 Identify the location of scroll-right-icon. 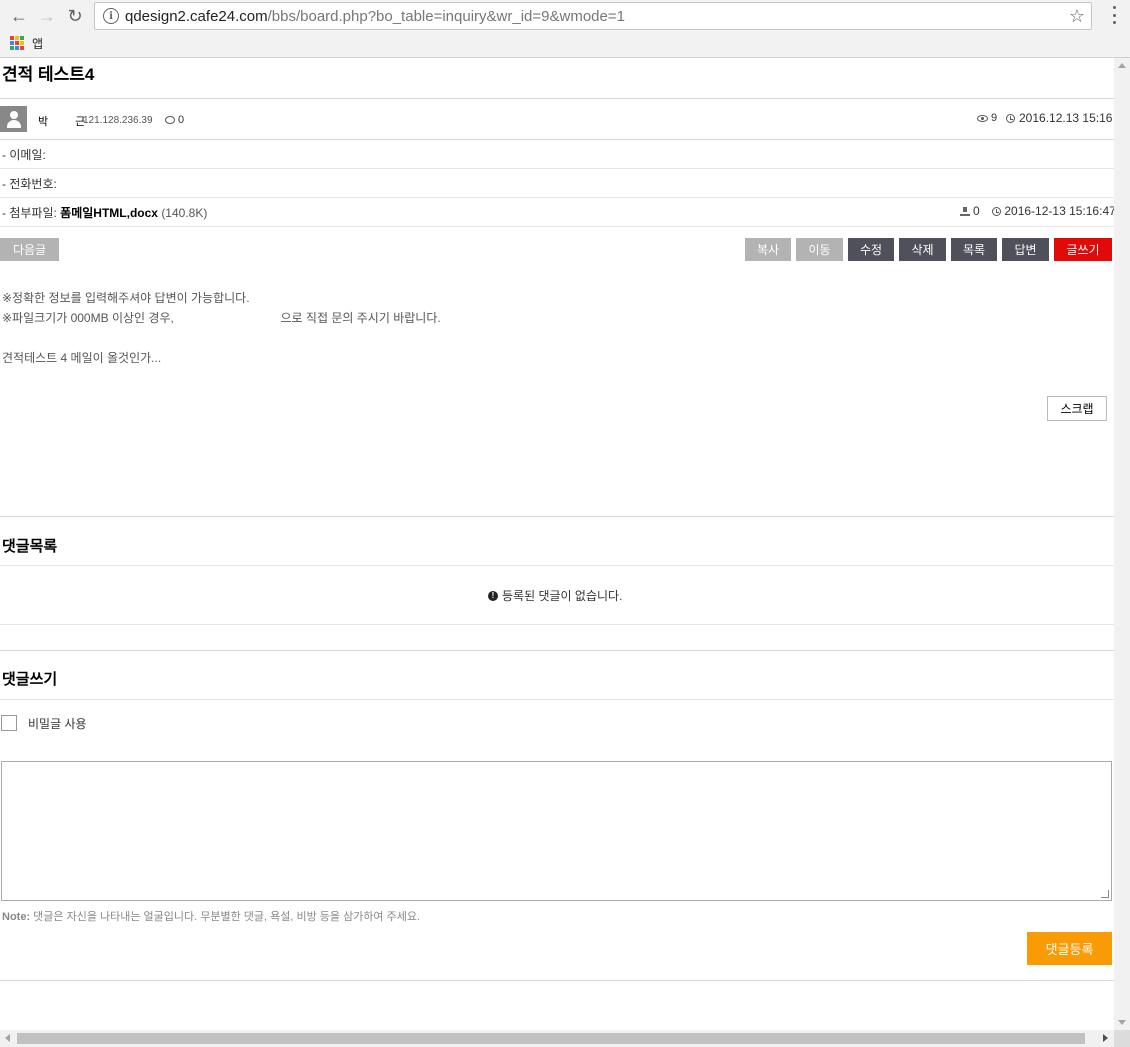
(1105, 1038).